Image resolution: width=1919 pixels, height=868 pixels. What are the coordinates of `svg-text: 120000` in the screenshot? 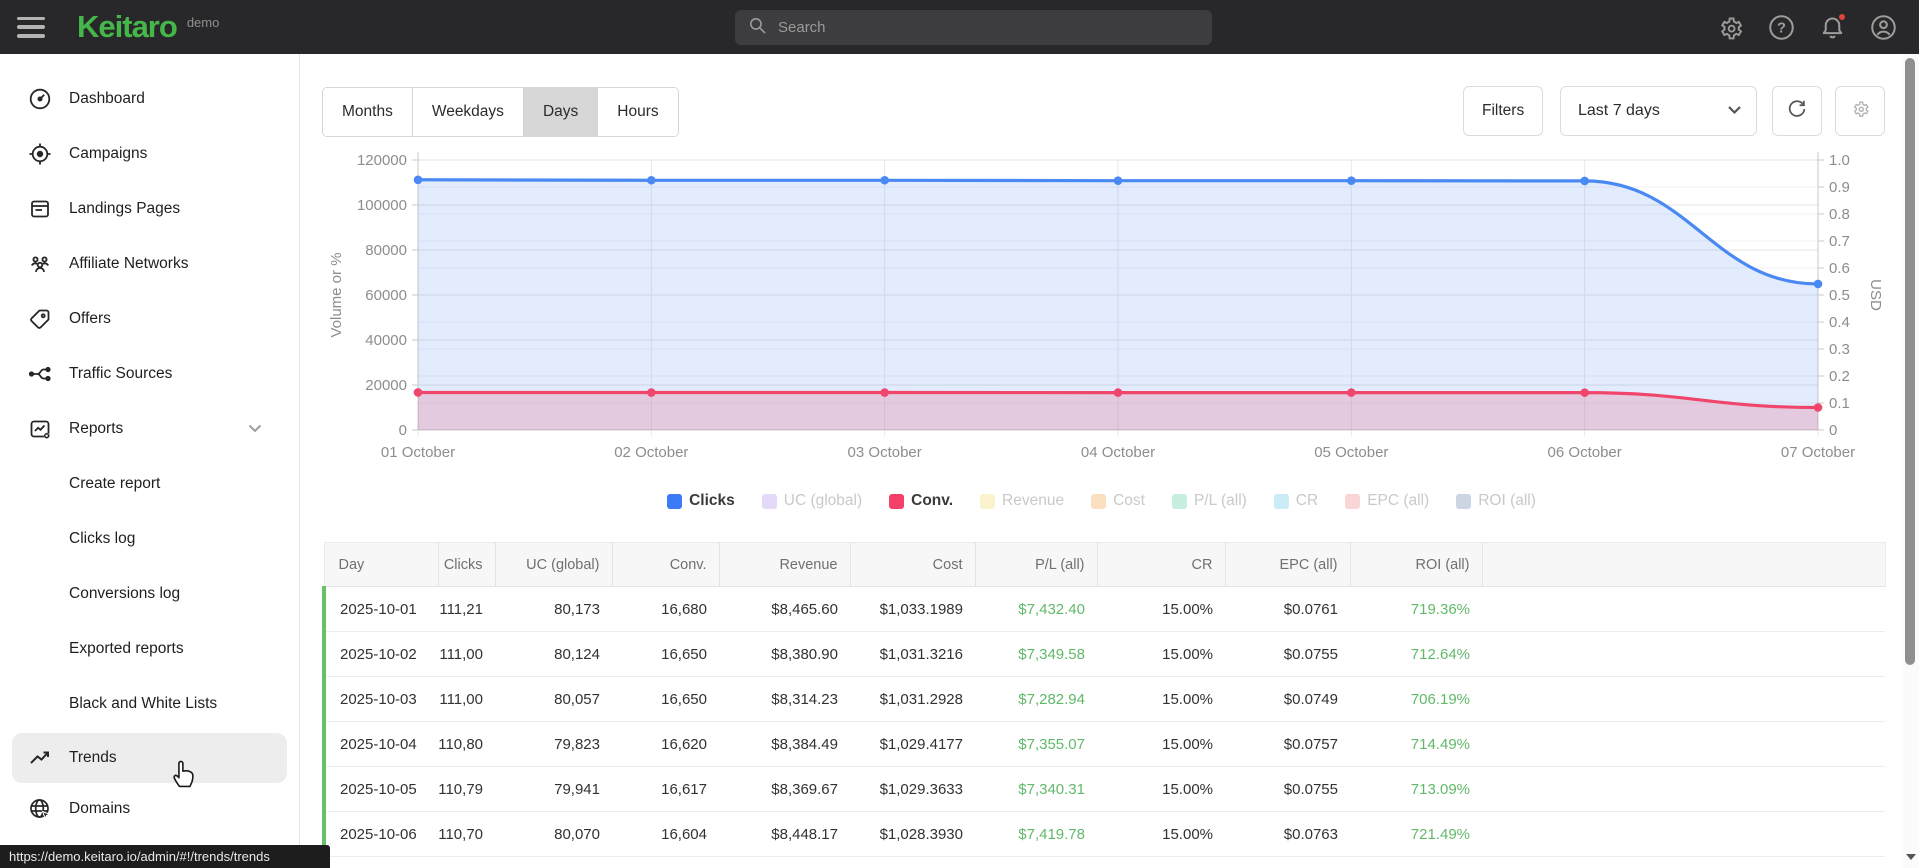 It's located at (382, 160).